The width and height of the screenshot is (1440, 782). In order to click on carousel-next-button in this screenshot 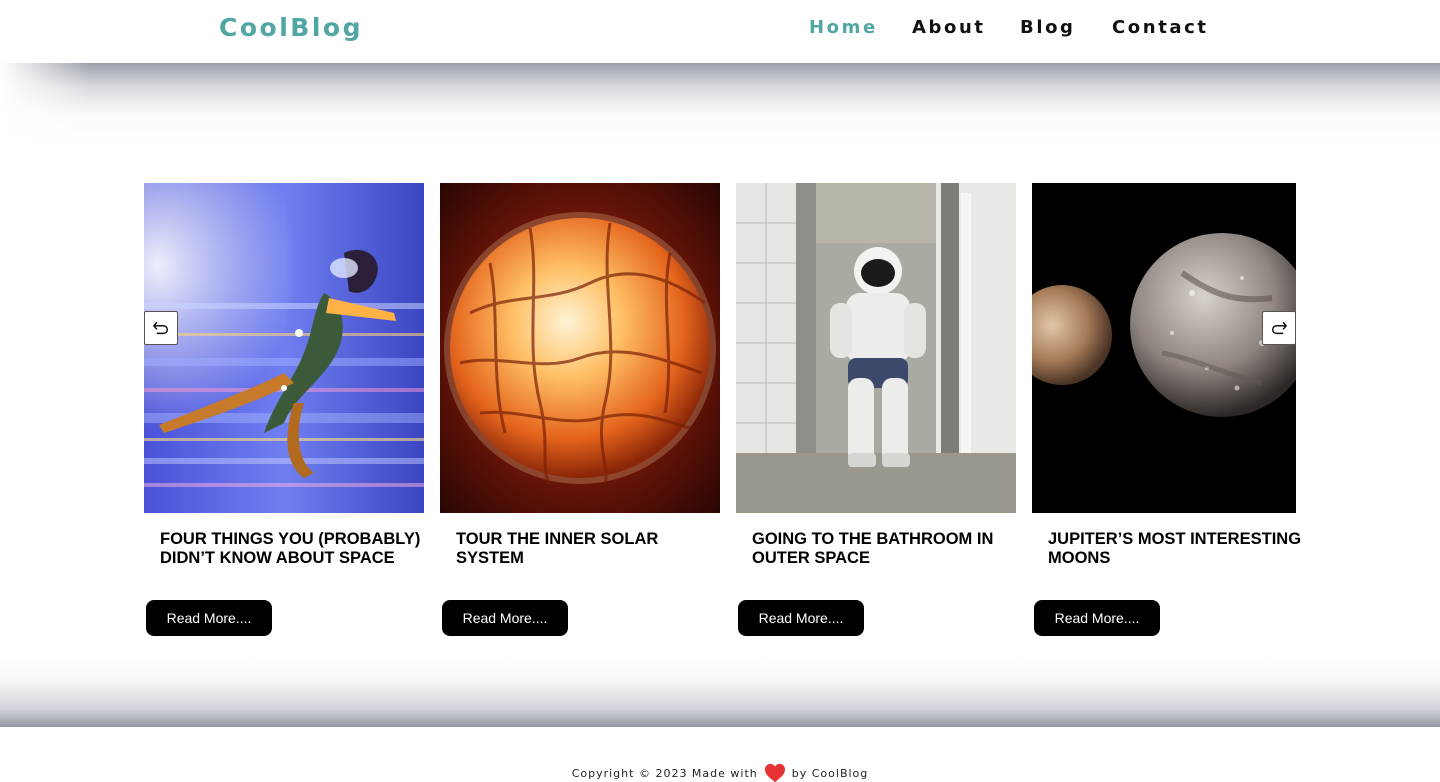, I will do `click(1279, 328)`.